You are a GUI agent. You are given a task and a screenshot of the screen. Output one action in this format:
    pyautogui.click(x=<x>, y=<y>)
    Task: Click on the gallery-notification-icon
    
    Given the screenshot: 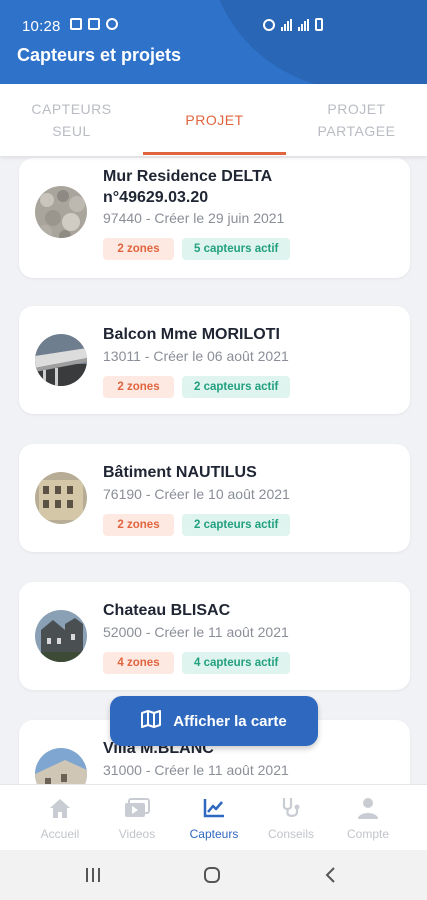 What is the action you would take?
    pyautogui.click(x=94, y=24)
    